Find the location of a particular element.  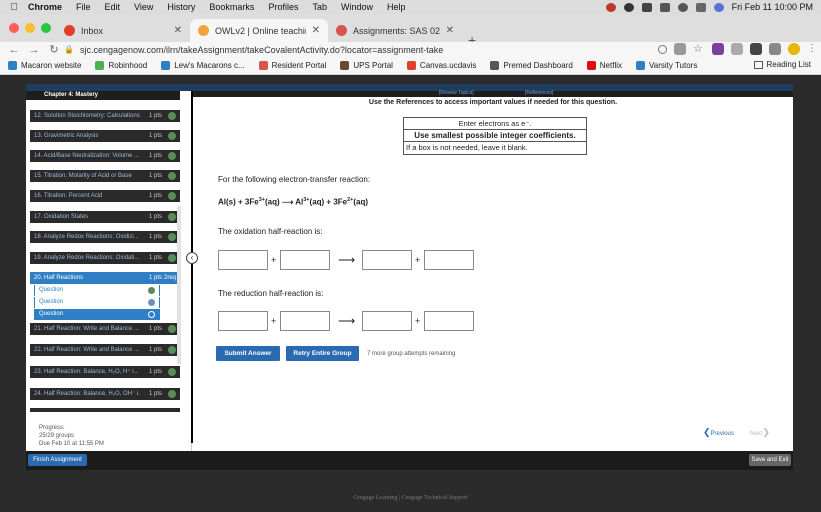

tab-assignments: Assignments: SAS 020 A01 W ✕ is located at coordinates (395, 30).